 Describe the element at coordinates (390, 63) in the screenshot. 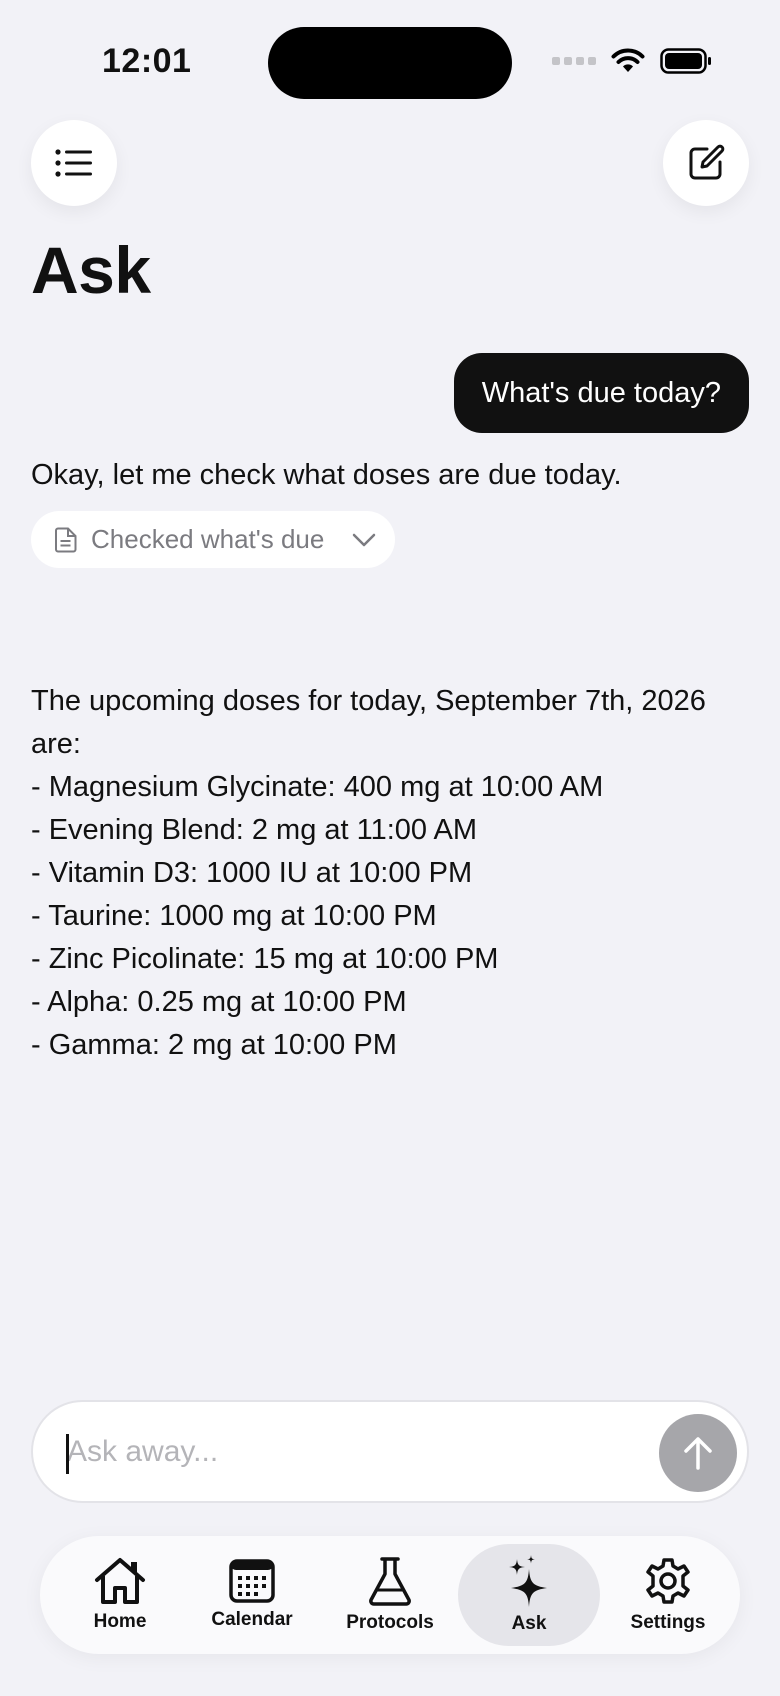

I see `dynamic-island` at that location.